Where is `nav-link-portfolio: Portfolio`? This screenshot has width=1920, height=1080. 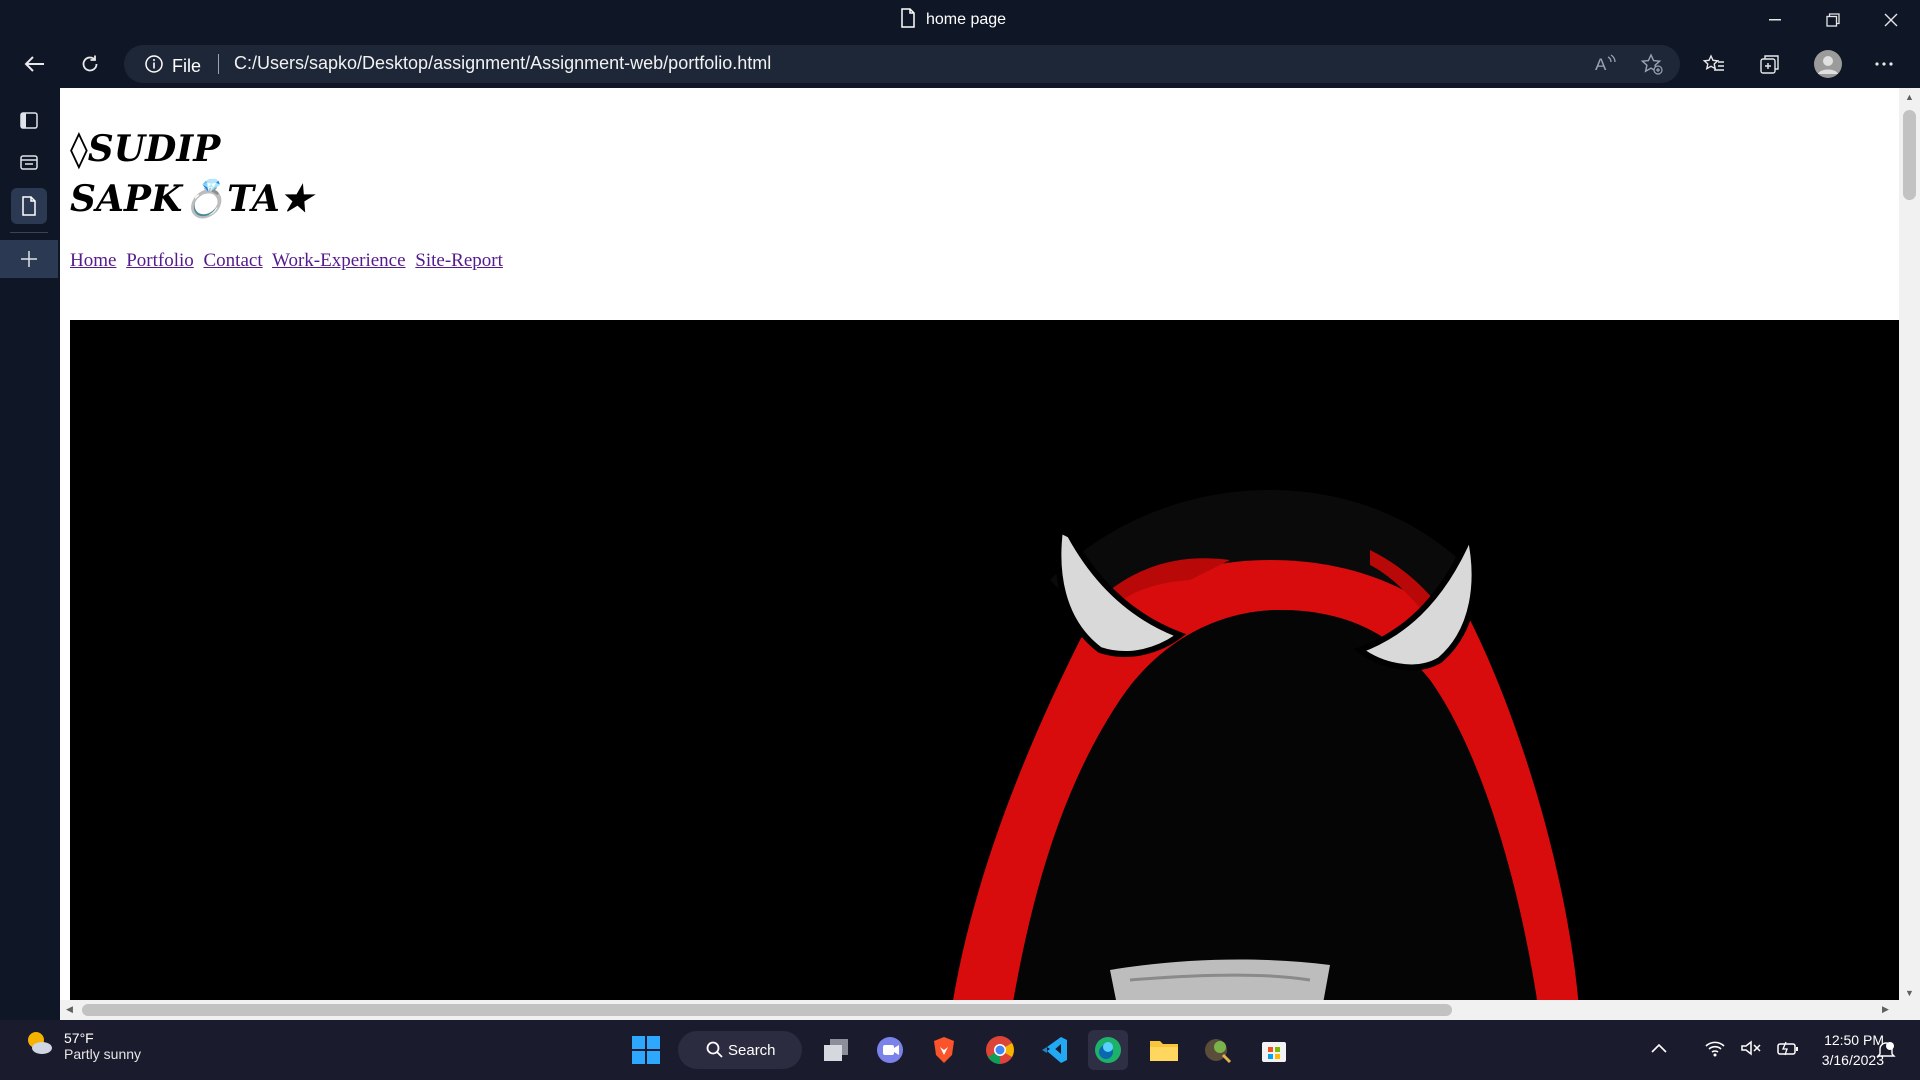
nav-link-portfolio: Portfolio is located at coordinates (160, 260).